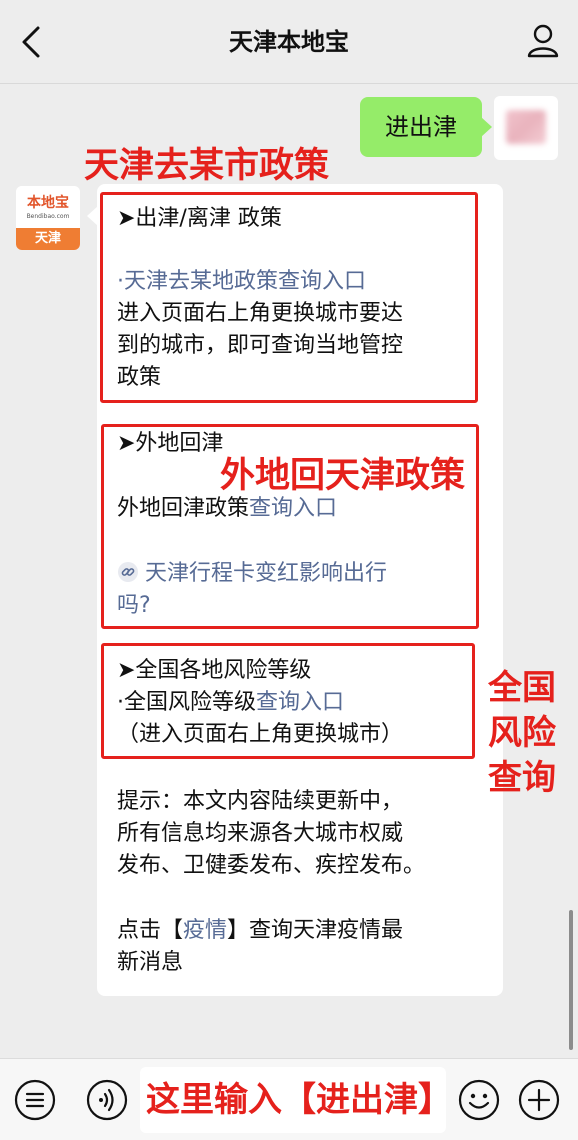 The image size is (578, 1140). What do you see at coordinates (522, 688) in the screenshot?
I see `annotation-risk-line: 全国` at bounding box center [522, 688].